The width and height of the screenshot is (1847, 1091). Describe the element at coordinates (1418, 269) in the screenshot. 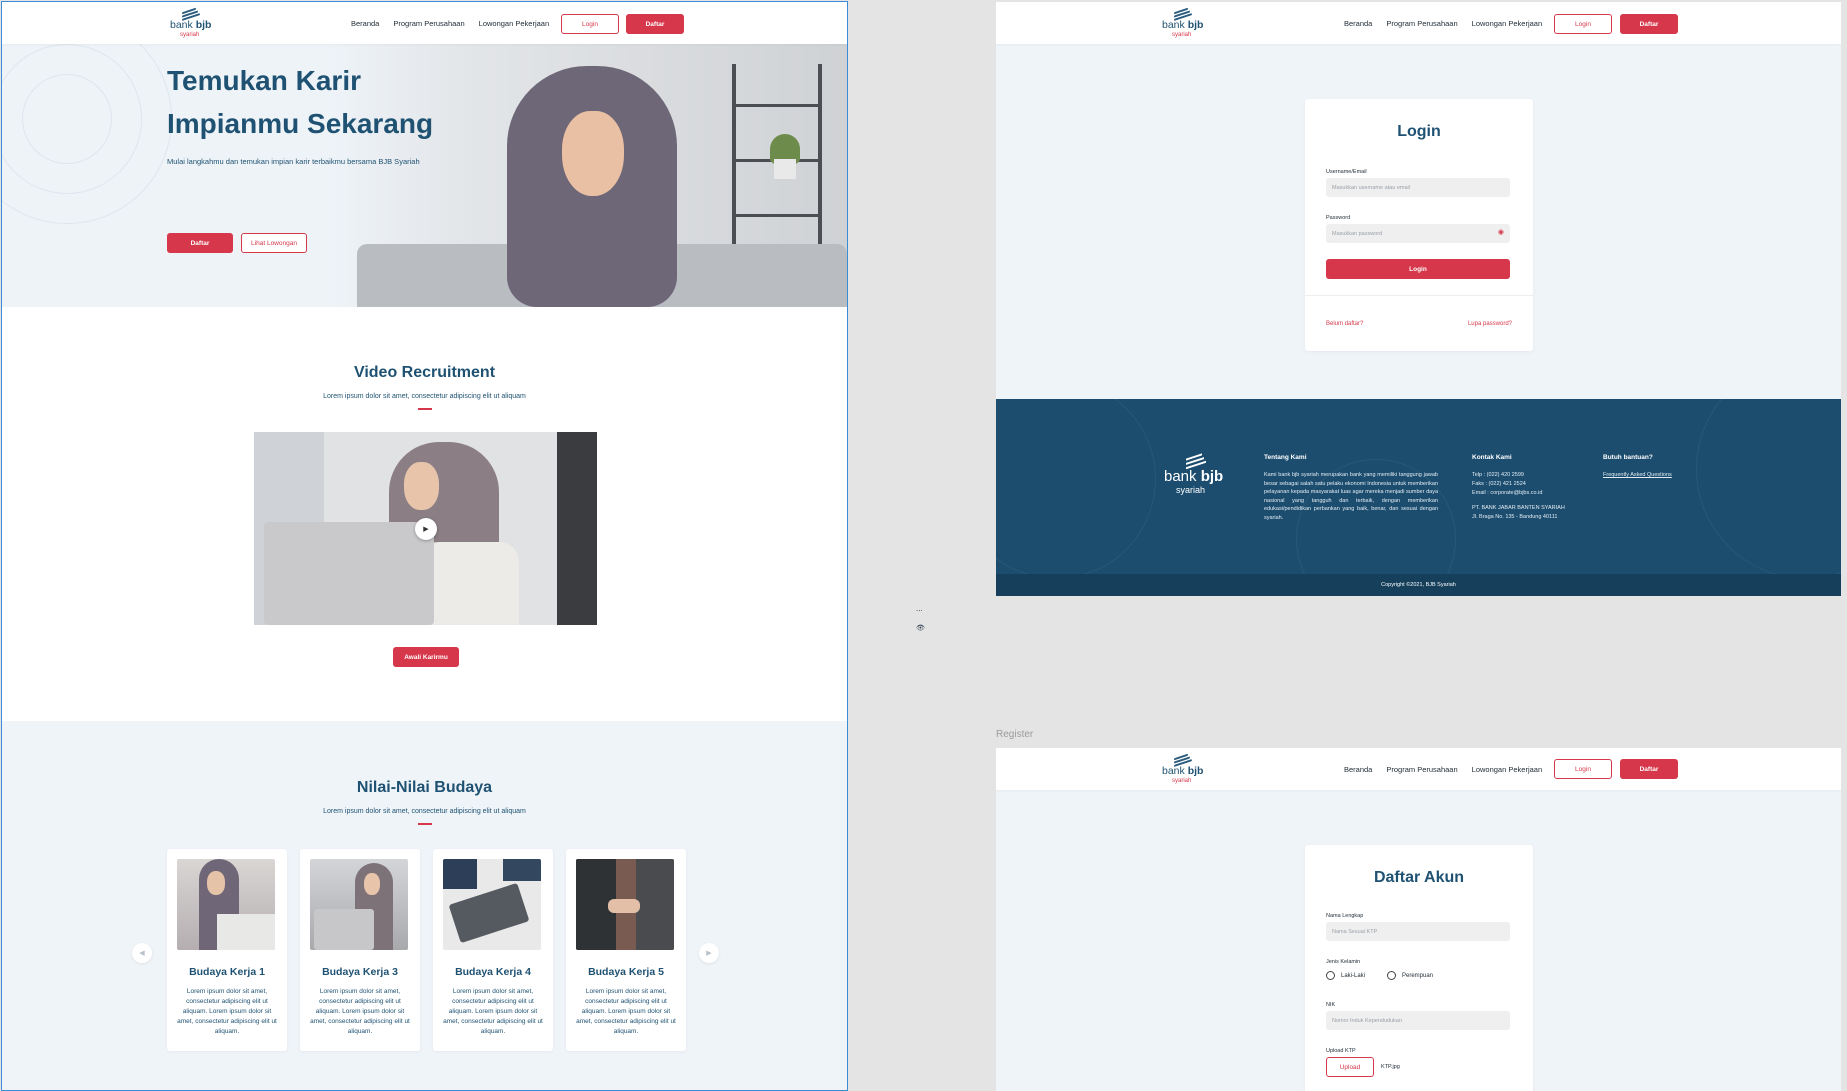

I see `login-submit-button: Login` at that location.